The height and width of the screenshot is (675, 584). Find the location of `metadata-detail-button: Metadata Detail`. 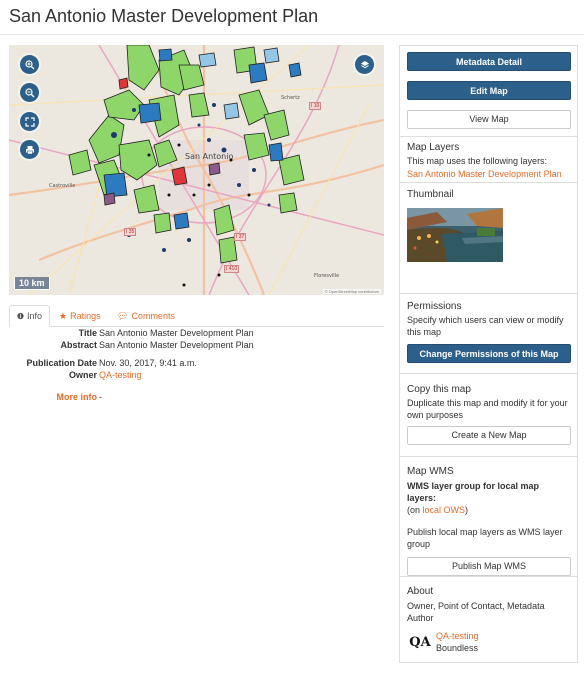

metadata-detail-button: Metadata Detail is located at coordinates (489, 61).